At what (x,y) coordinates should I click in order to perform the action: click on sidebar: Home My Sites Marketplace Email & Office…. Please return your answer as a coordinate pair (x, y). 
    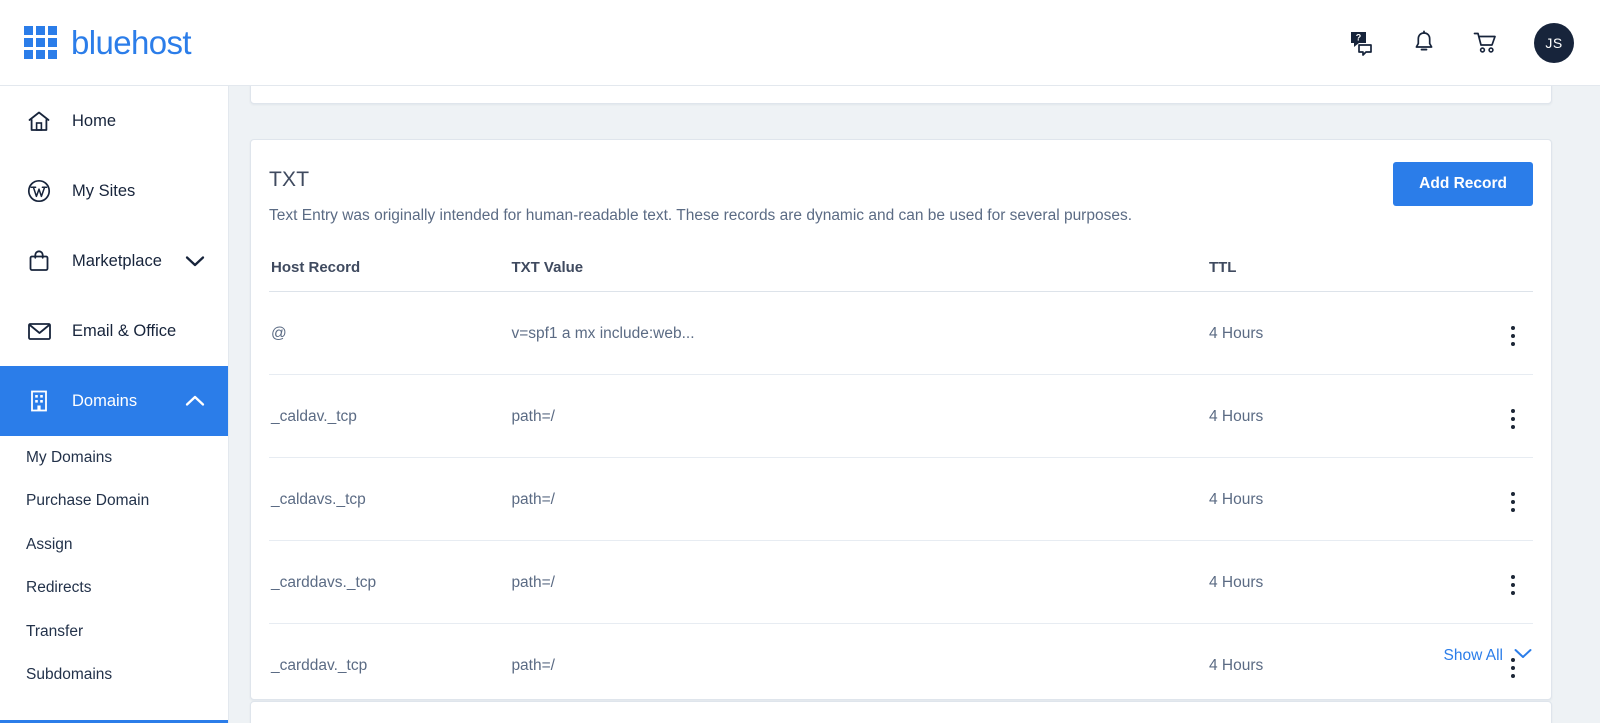
    Looking at the image, I should click on (114, 404).